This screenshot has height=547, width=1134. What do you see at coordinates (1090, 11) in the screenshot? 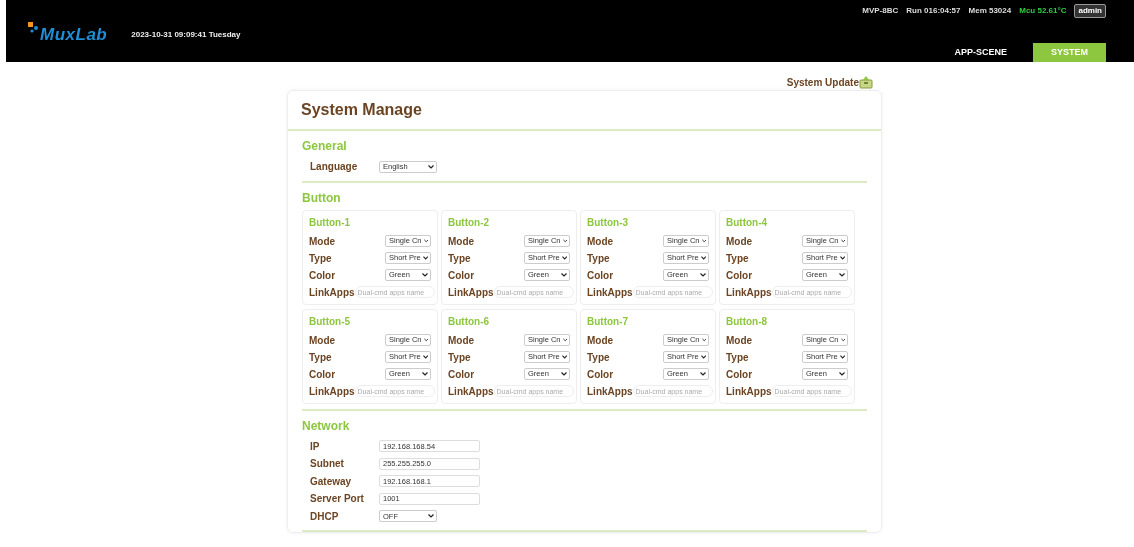
I see `user-badge: admin` at bounding box center [1090, 11].